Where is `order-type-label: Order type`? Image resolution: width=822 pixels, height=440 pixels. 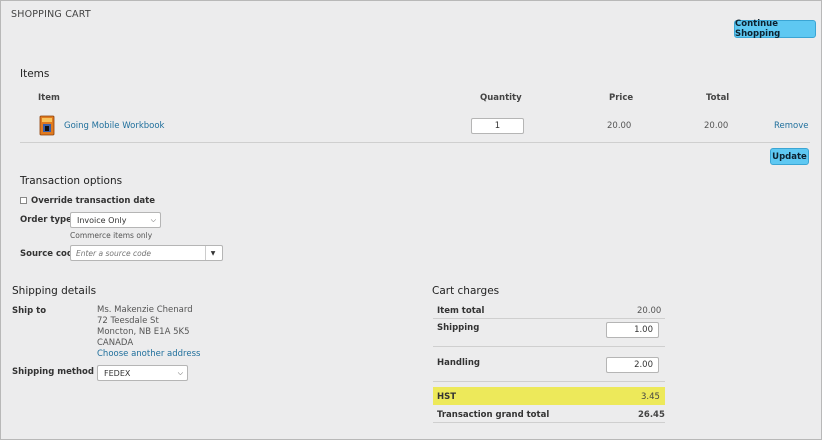 order-type-label: Order type is located at coordinates (46, 220).